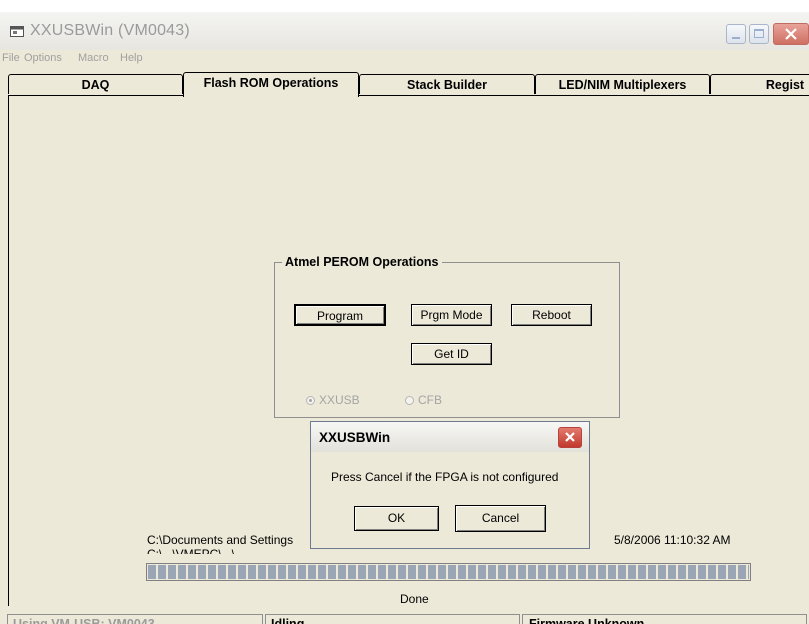 The width and height of the screenshot is (809, 624). I want to click on menu-macro: Macro, so click(93, 58).